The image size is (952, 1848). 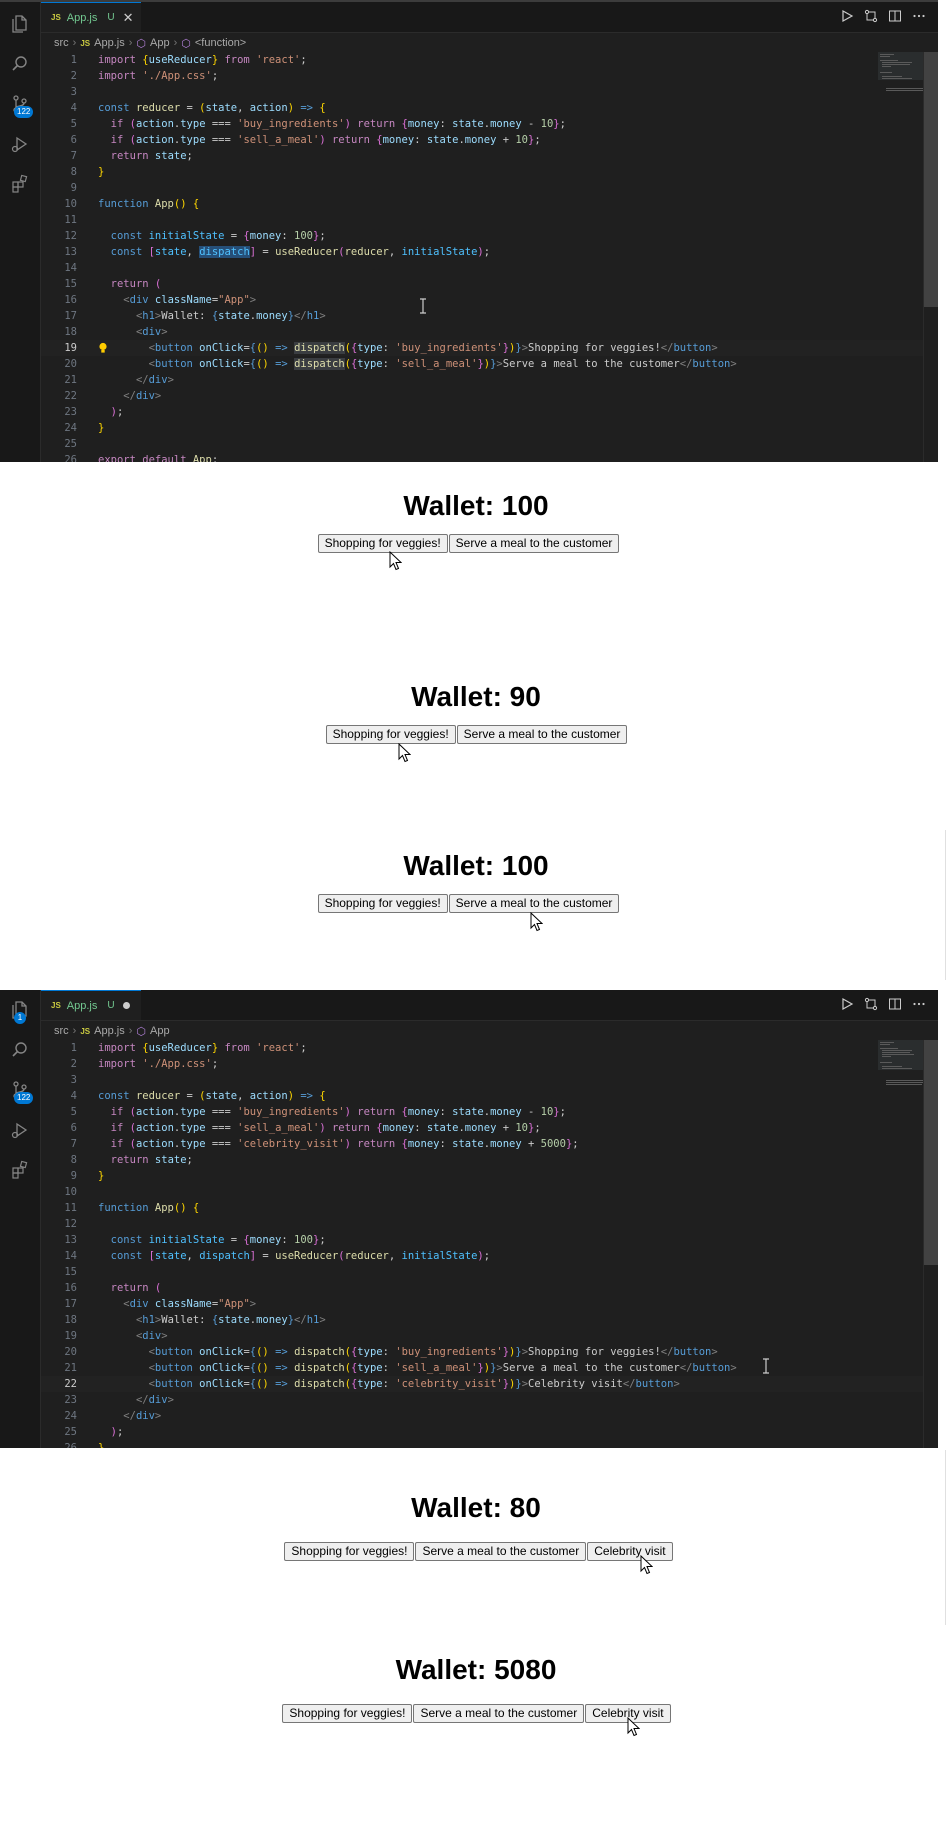 What do you see at coordinates (220, 43) in the screenshot?
I see `breadcrumb-symbol: <function>` at bounding box center [220, 43].